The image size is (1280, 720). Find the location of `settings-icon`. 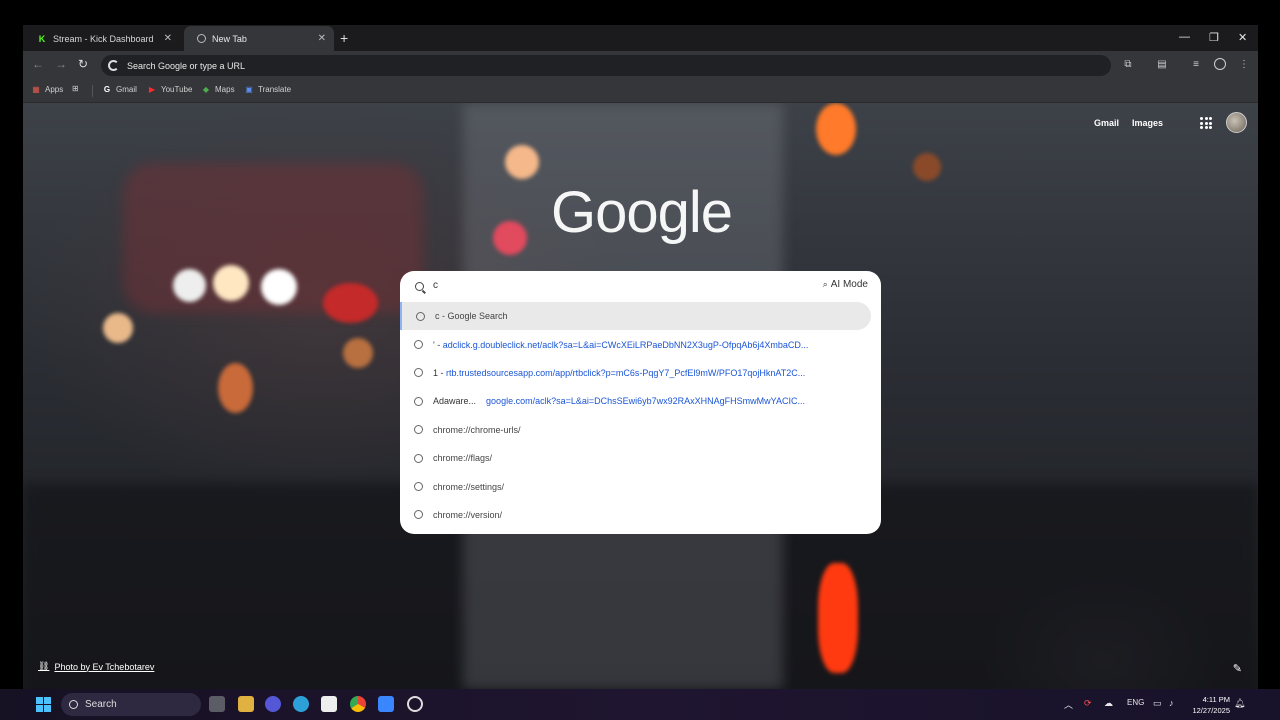

settings-icon is located at coordinates (415, 704).